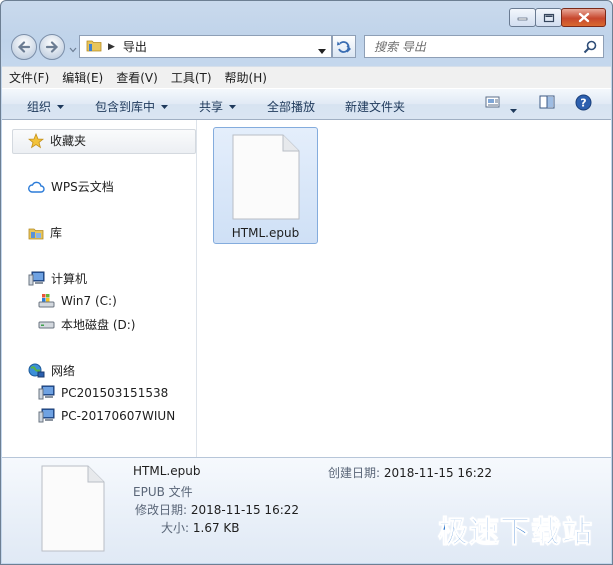  What do you see at coordinates (484, 46) in the screenshot?
I see `search-box: 搜索 导出` at bounding box center [484, 46].